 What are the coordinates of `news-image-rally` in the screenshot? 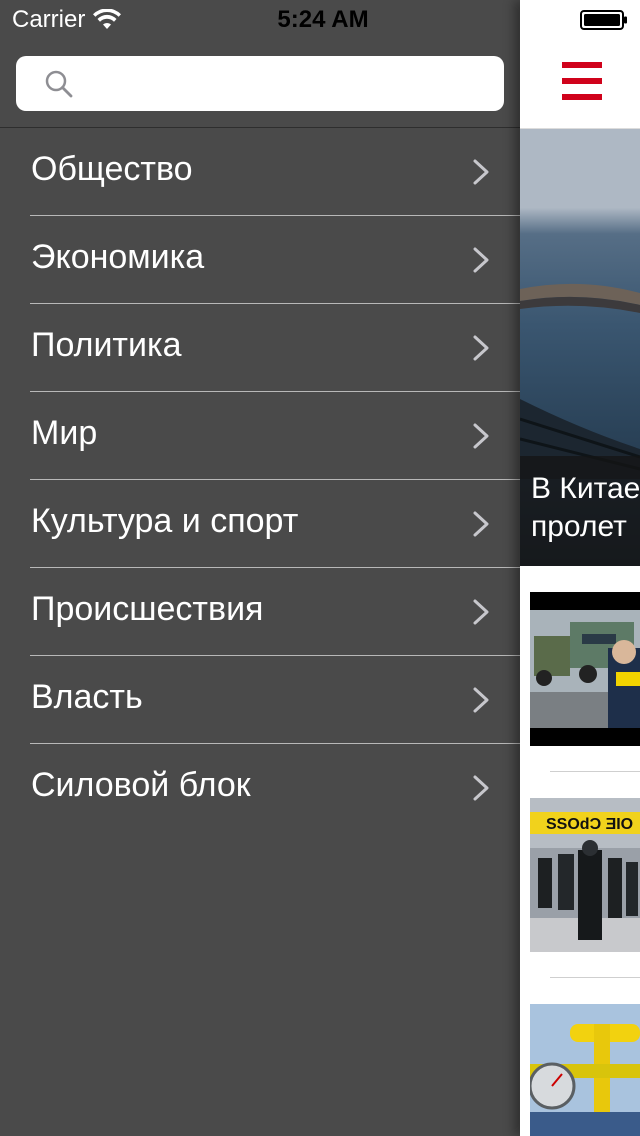 It's located at (585, 669).